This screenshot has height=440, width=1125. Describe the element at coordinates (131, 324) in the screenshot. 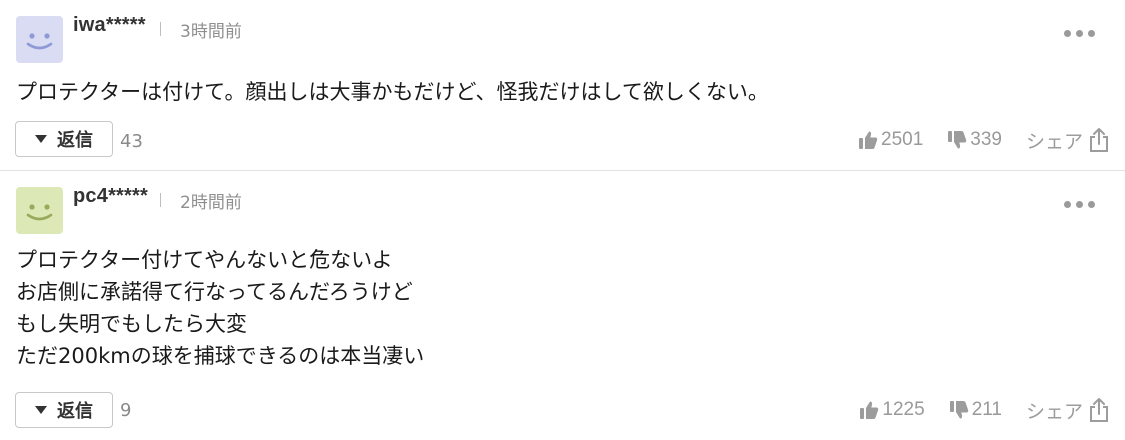

I see `comment-line: もし失明でもしたら大変` at that location.